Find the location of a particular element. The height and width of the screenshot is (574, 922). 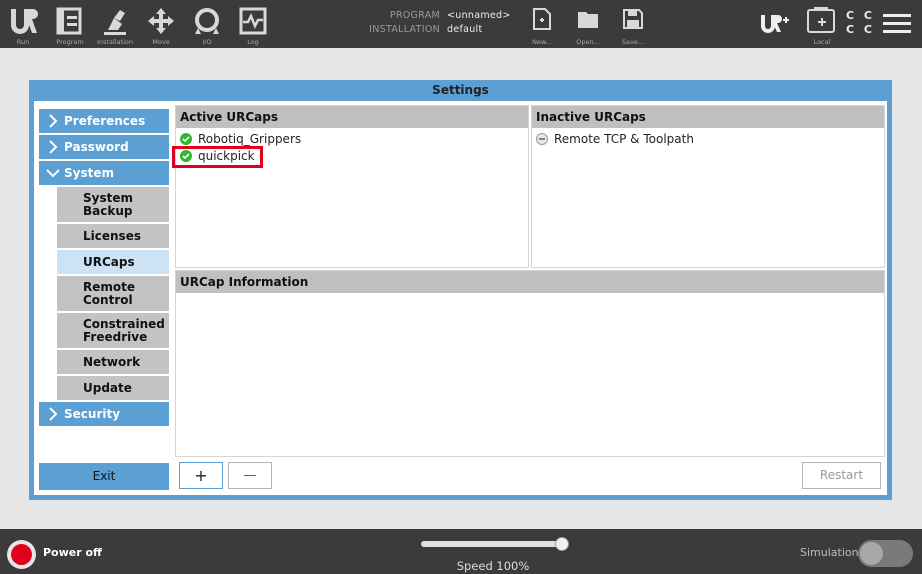

program-tab: Program is located at coordinates (70, 24).